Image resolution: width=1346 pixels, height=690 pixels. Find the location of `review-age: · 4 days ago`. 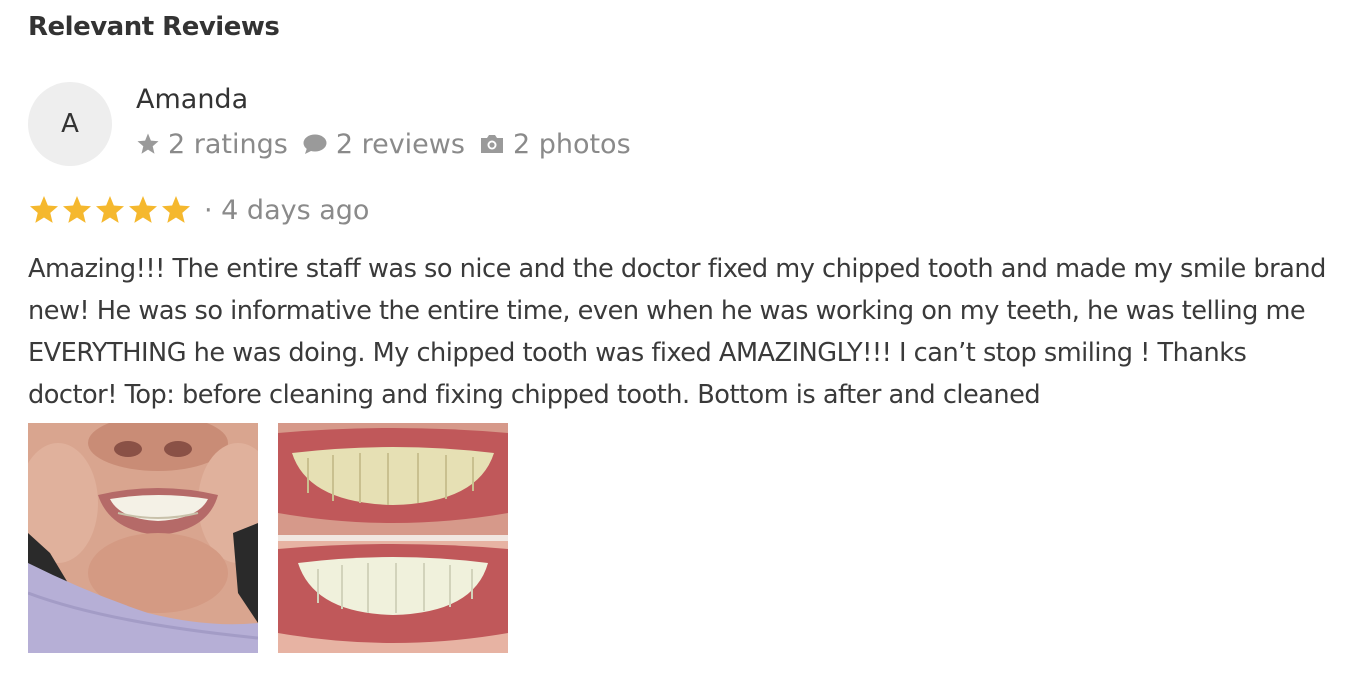

review-age: · 4 days ago is located at coordinates (287, 210).